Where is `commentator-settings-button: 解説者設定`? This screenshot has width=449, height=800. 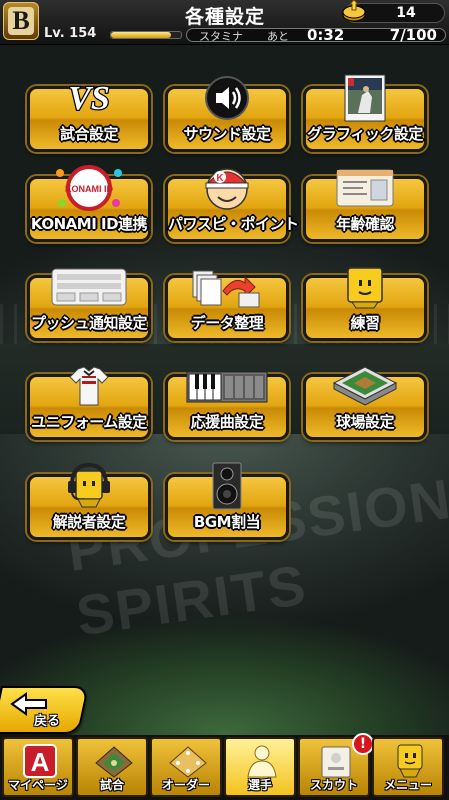 commentator-settings-button: 解説者設定 is located at coordinates (89, 501).